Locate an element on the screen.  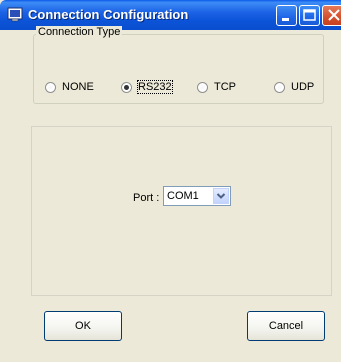
cancel-button: Cancel is located at coordinates (286, 326).